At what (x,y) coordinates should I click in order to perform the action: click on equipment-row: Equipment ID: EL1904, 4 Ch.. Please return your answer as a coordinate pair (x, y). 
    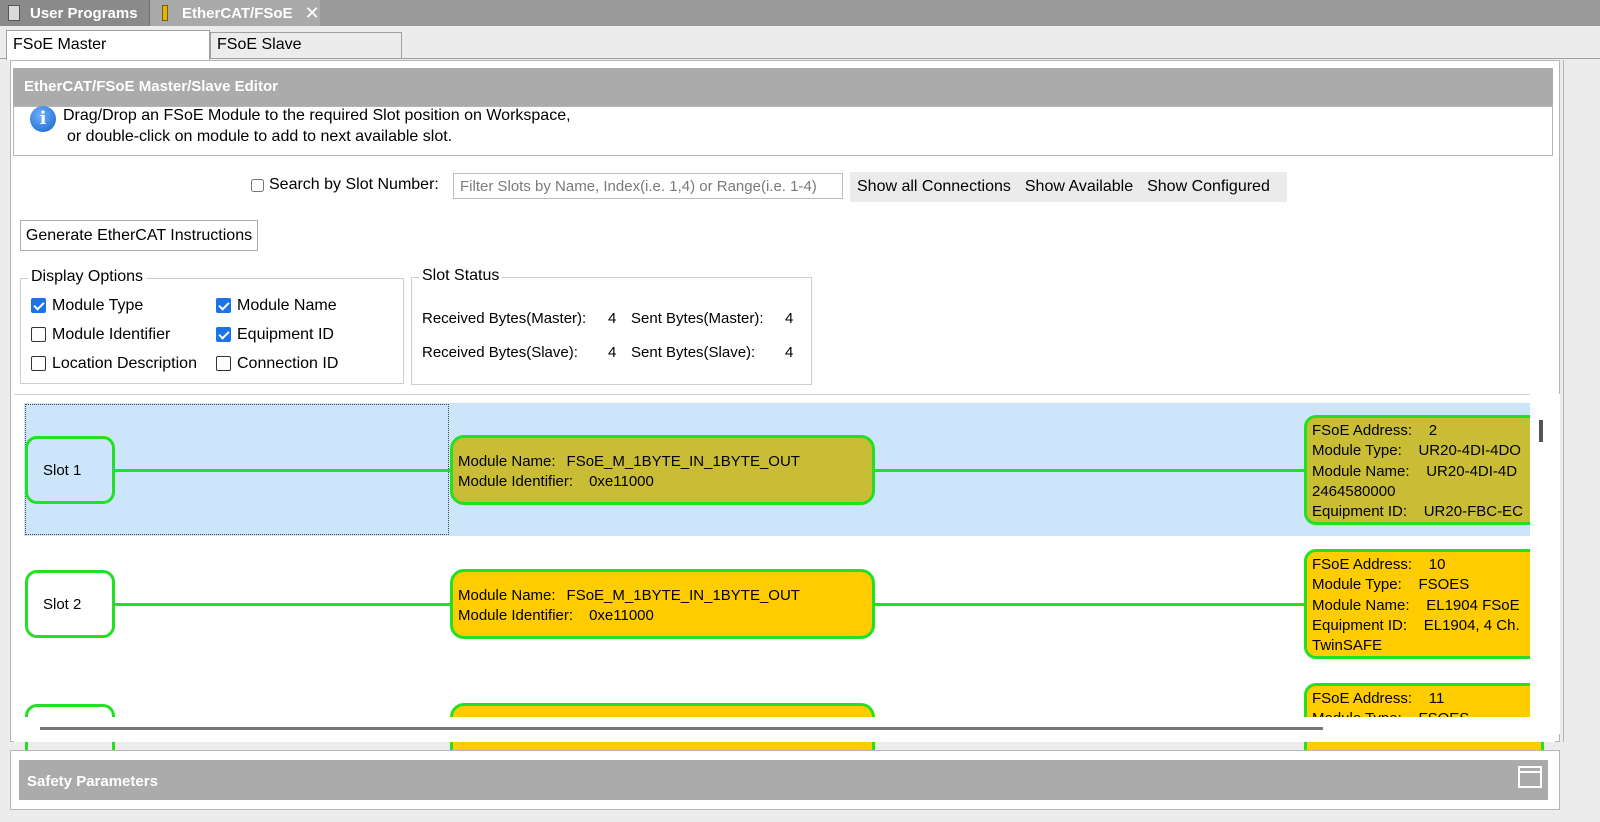
    Looking at the image, I should click on (1416, 625).